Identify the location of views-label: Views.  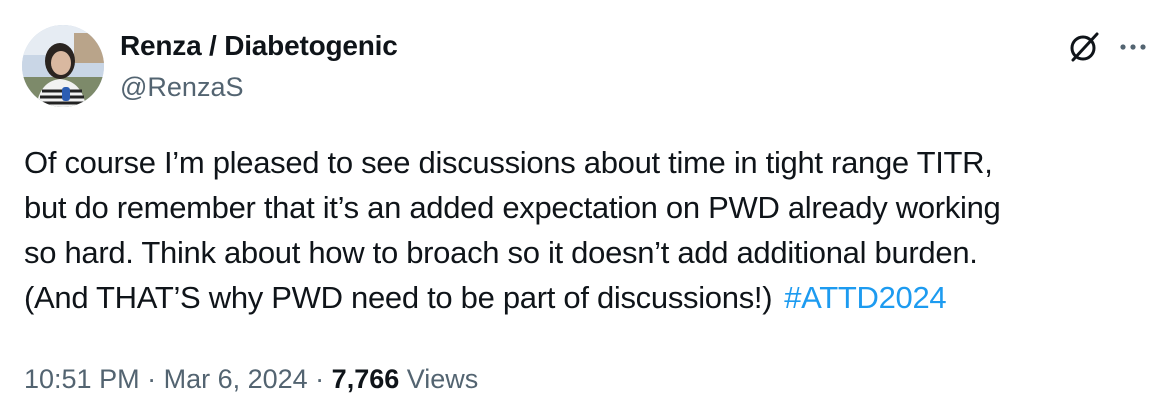
(442, 379).